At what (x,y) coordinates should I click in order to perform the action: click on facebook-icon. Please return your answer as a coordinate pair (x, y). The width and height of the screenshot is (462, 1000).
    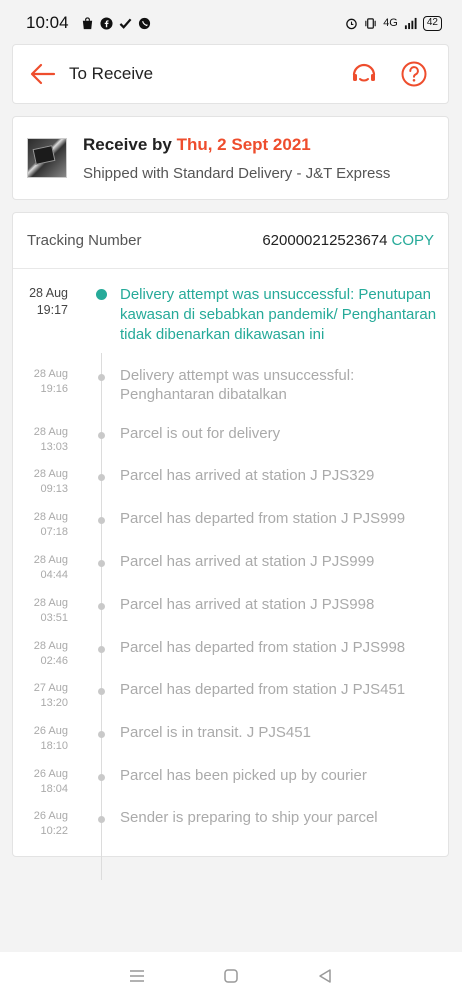
    Looking at the image, I should click on (106, 23).